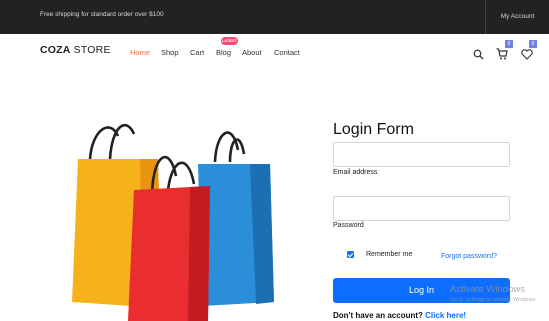 Image resolution: width=549 pixels, height=321 pixels. What do you see at coordinates (478, 56) in the screenshot?
I see `search-icon` at bounding box center [478, 56].